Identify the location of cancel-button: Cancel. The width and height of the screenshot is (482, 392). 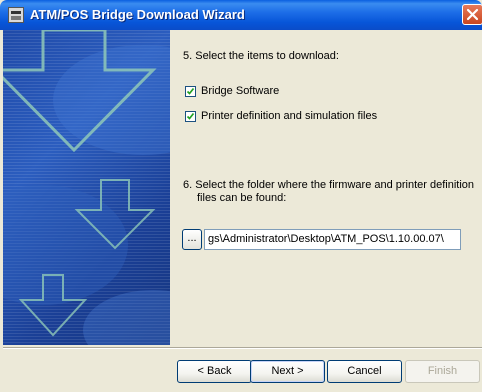
(364, 371).